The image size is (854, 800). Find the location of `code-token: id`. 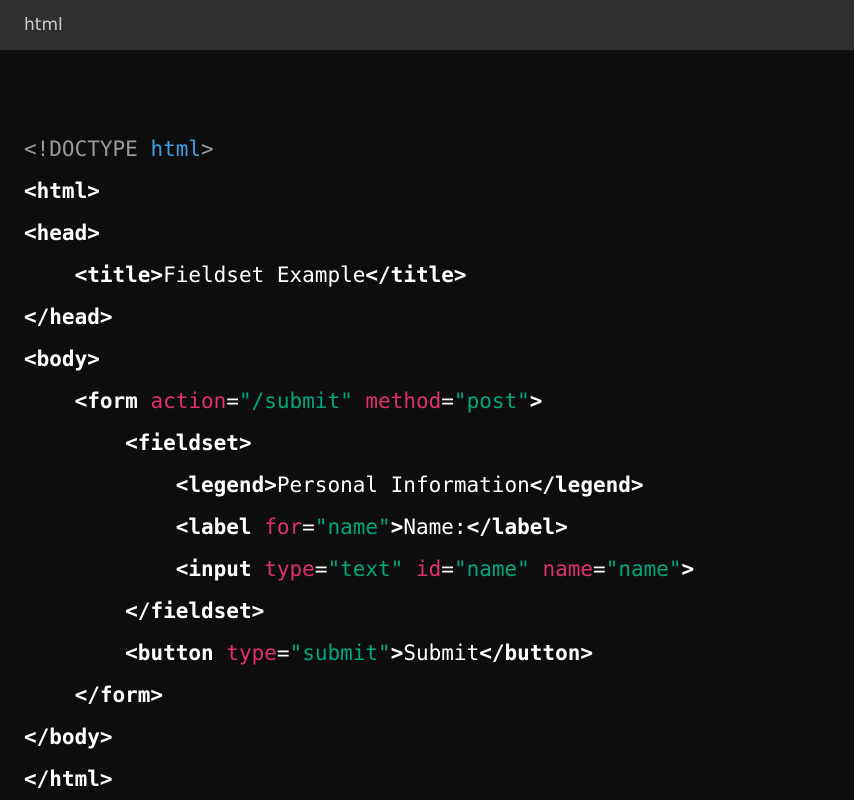

code-token: id is located at coordinates (428, 569).